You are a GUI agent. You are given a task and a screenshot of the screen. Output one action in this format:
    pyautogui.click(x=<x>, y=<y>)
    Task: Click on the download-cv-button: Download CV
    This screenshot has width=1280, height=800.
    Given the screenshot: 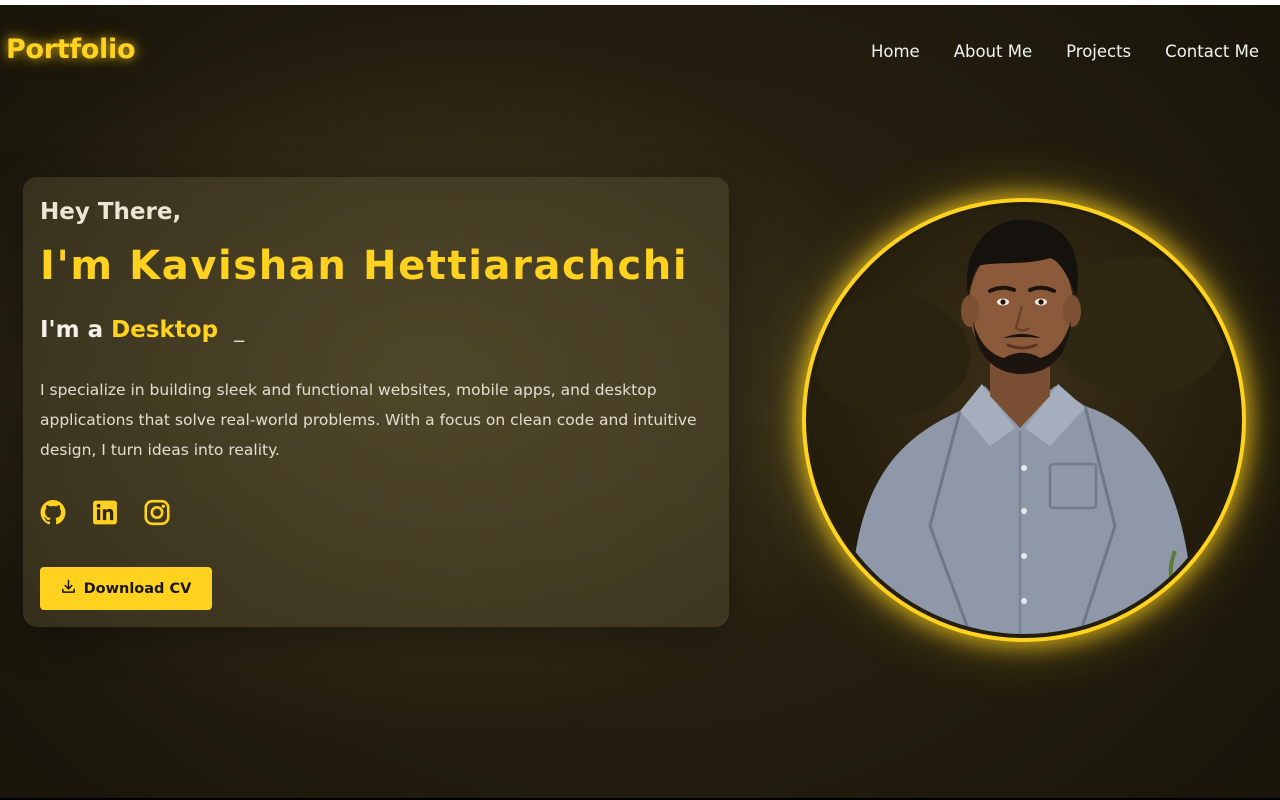 What is the action you would take?
    pyautogui.click(x=126, y=588)
    